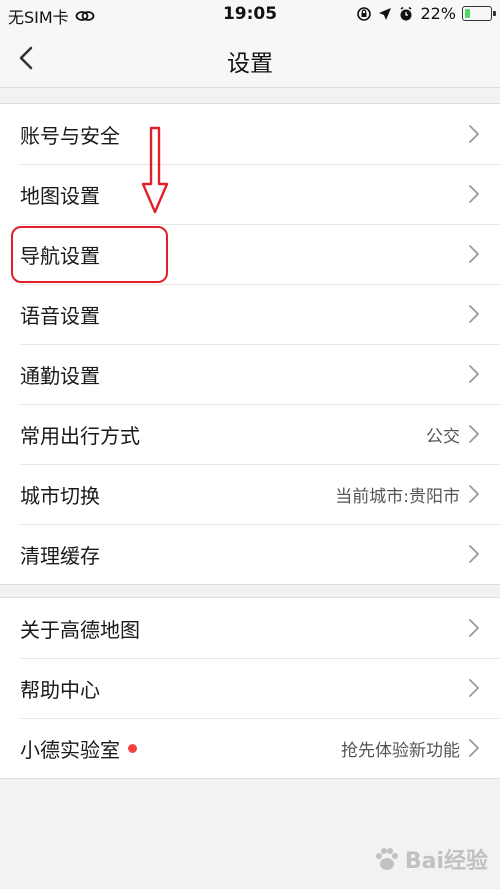 Image resolution: width=500 pixels, height=889 pixels. What do you see at coordinates (250, 134) in the screenshot?
I see `row-account-security: 账号与安全` at bounding box center [250, 134].